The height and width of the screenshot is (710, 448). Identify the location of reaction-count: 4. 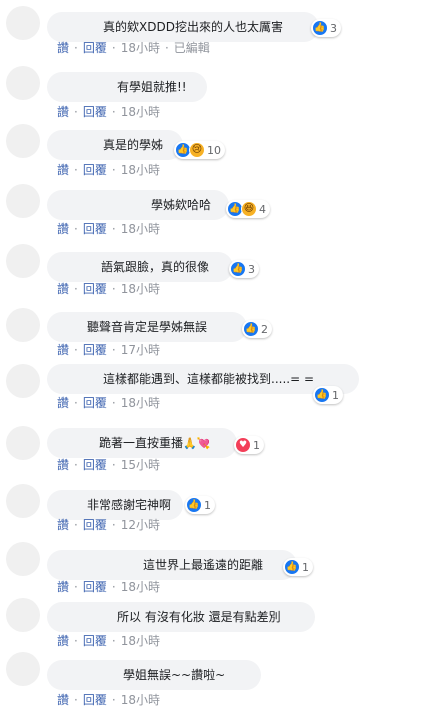
(262, 209).